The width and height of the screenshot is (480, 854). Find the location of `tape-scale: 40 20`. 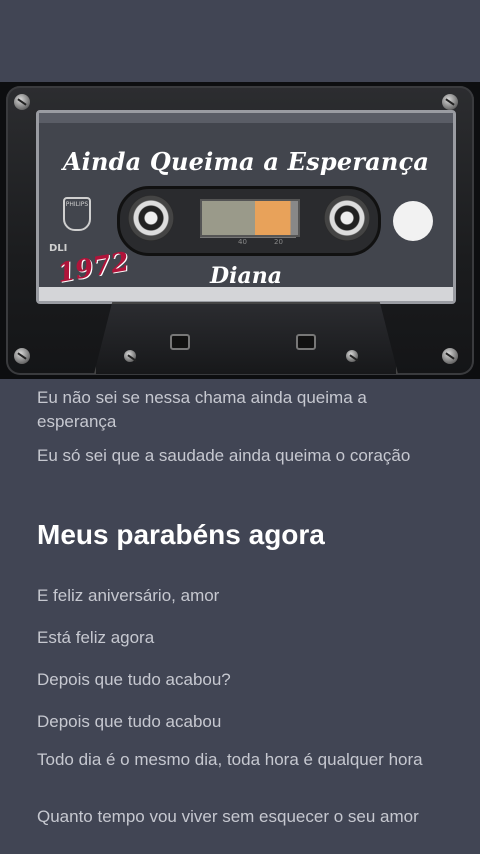

tape-scale: 40 20 is located at coordinates (248, 242).